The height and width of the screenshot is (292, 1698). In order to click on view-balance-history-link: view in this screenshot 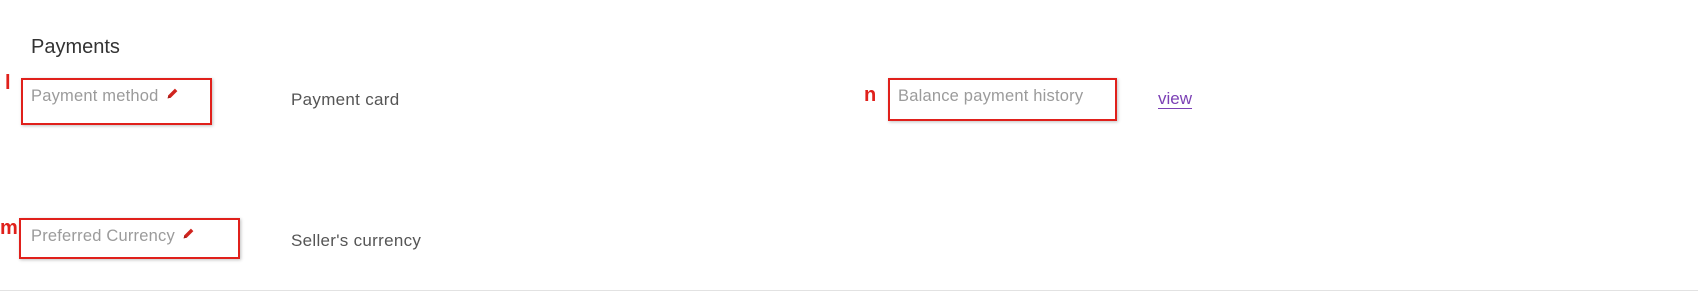, I will do `click(1175, 99)`.